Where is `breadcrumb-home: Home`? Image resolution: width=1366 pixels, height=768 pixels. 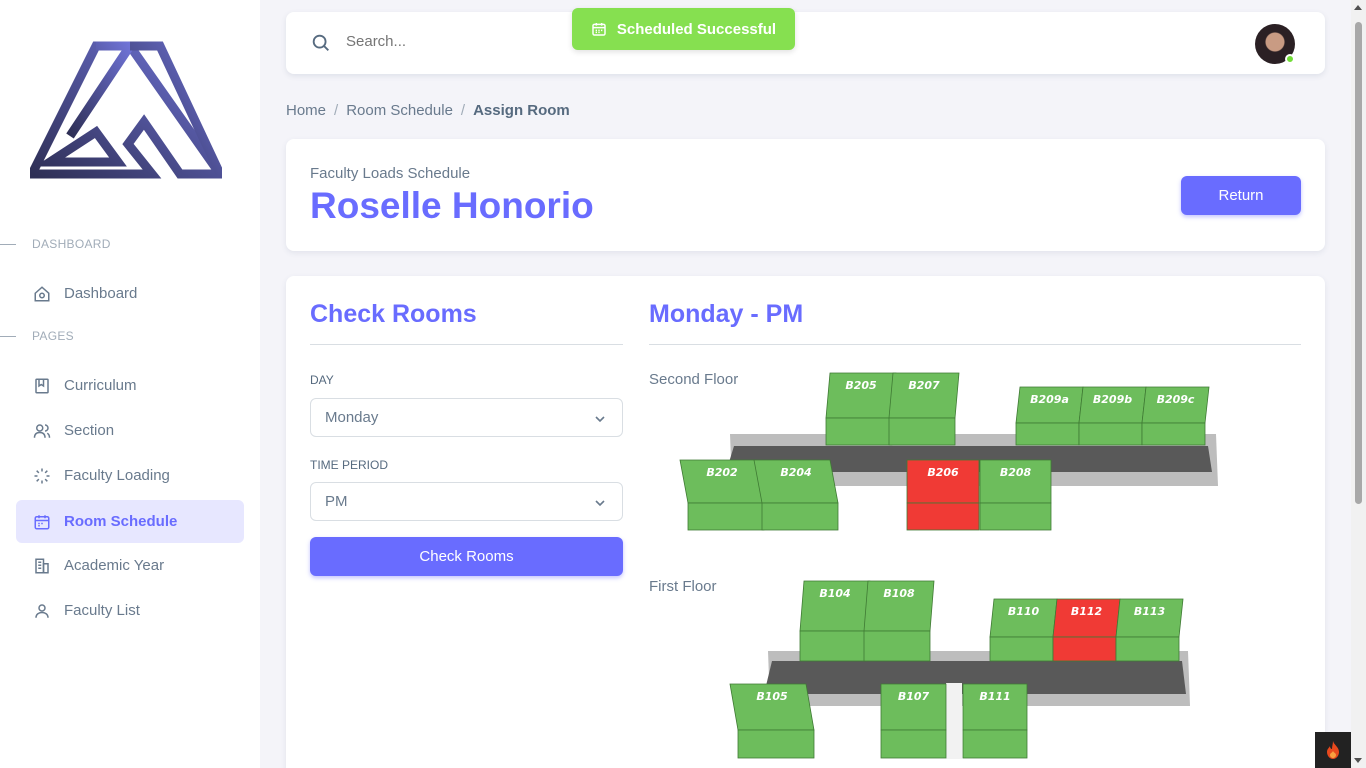 breadcrumb-home: Home is located at coordinates (306, 110).